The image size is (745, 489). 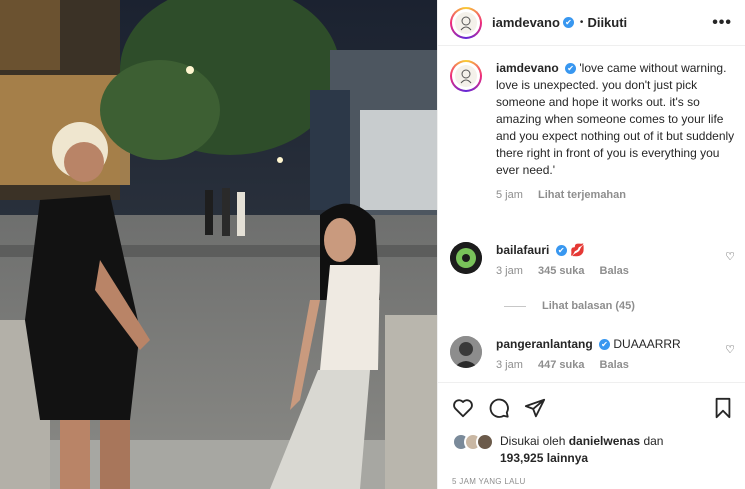 What do you see at coordinates (604, 441) in the screenshot?
I see `liker-username: danielwenas` at bounding box center [604, 441].